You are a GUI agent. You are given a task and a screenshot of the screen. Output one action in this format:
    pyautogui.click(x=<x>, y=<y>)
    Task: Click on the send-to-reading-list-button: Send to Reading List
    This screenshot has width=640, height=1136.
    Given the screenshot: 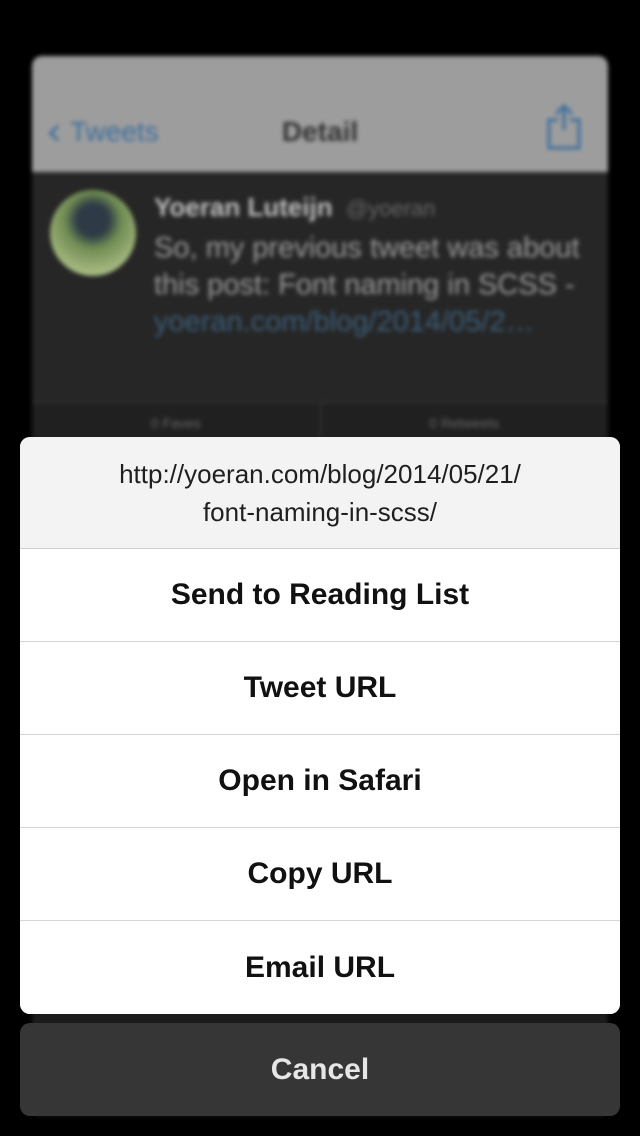 What is the action you would take?
    pyautogui.click(x=320, y=595)
    